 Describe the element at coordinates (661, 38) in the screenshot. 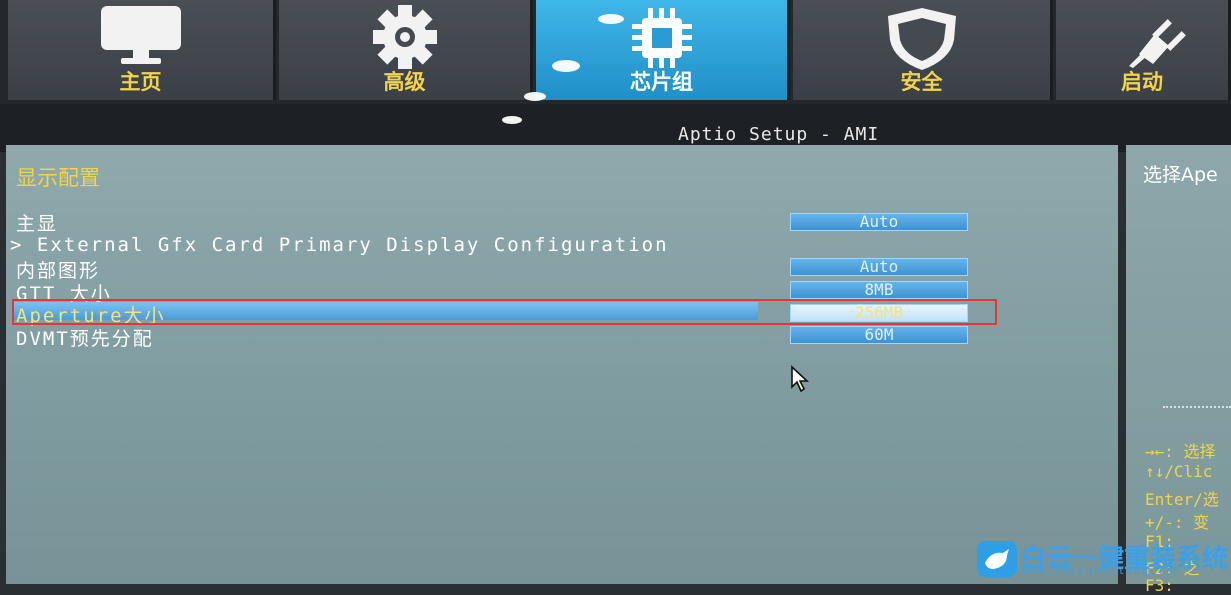

I see `chip-icon` at that location.